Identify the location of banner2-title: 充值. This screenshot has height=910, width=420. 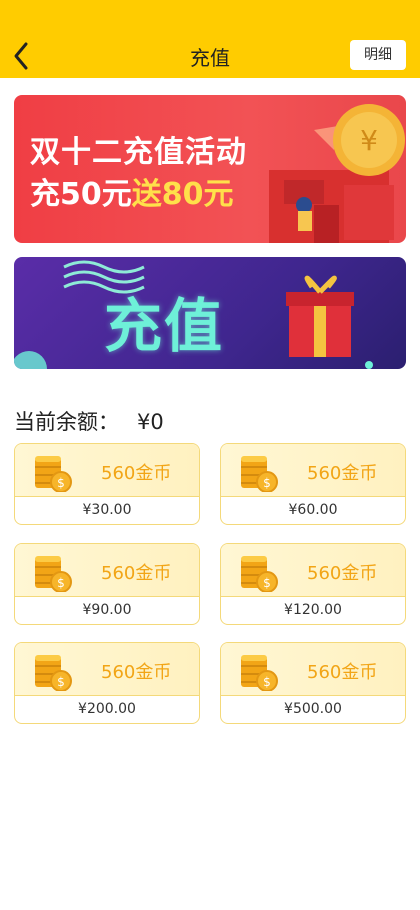
(164, 326).